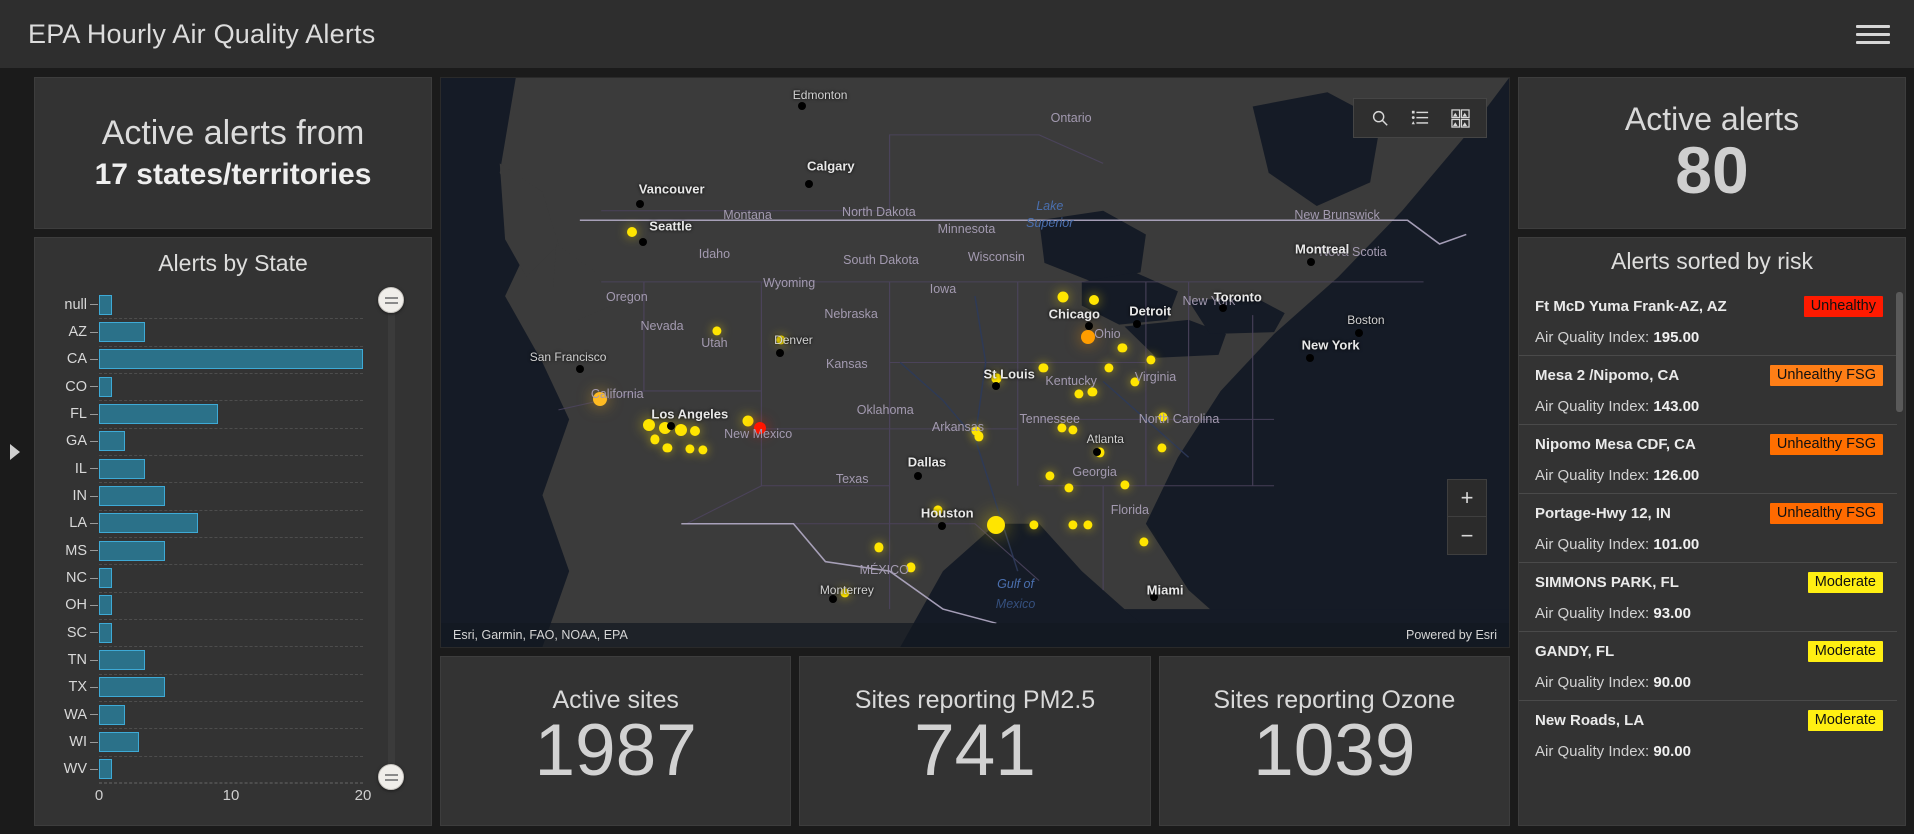 The width and height of the screenshot is (1914, 834). What do you see at coordinates (215, 660) in the screenshot?
I see `chart-bar-row: TN` at bounding box center [215, 660].